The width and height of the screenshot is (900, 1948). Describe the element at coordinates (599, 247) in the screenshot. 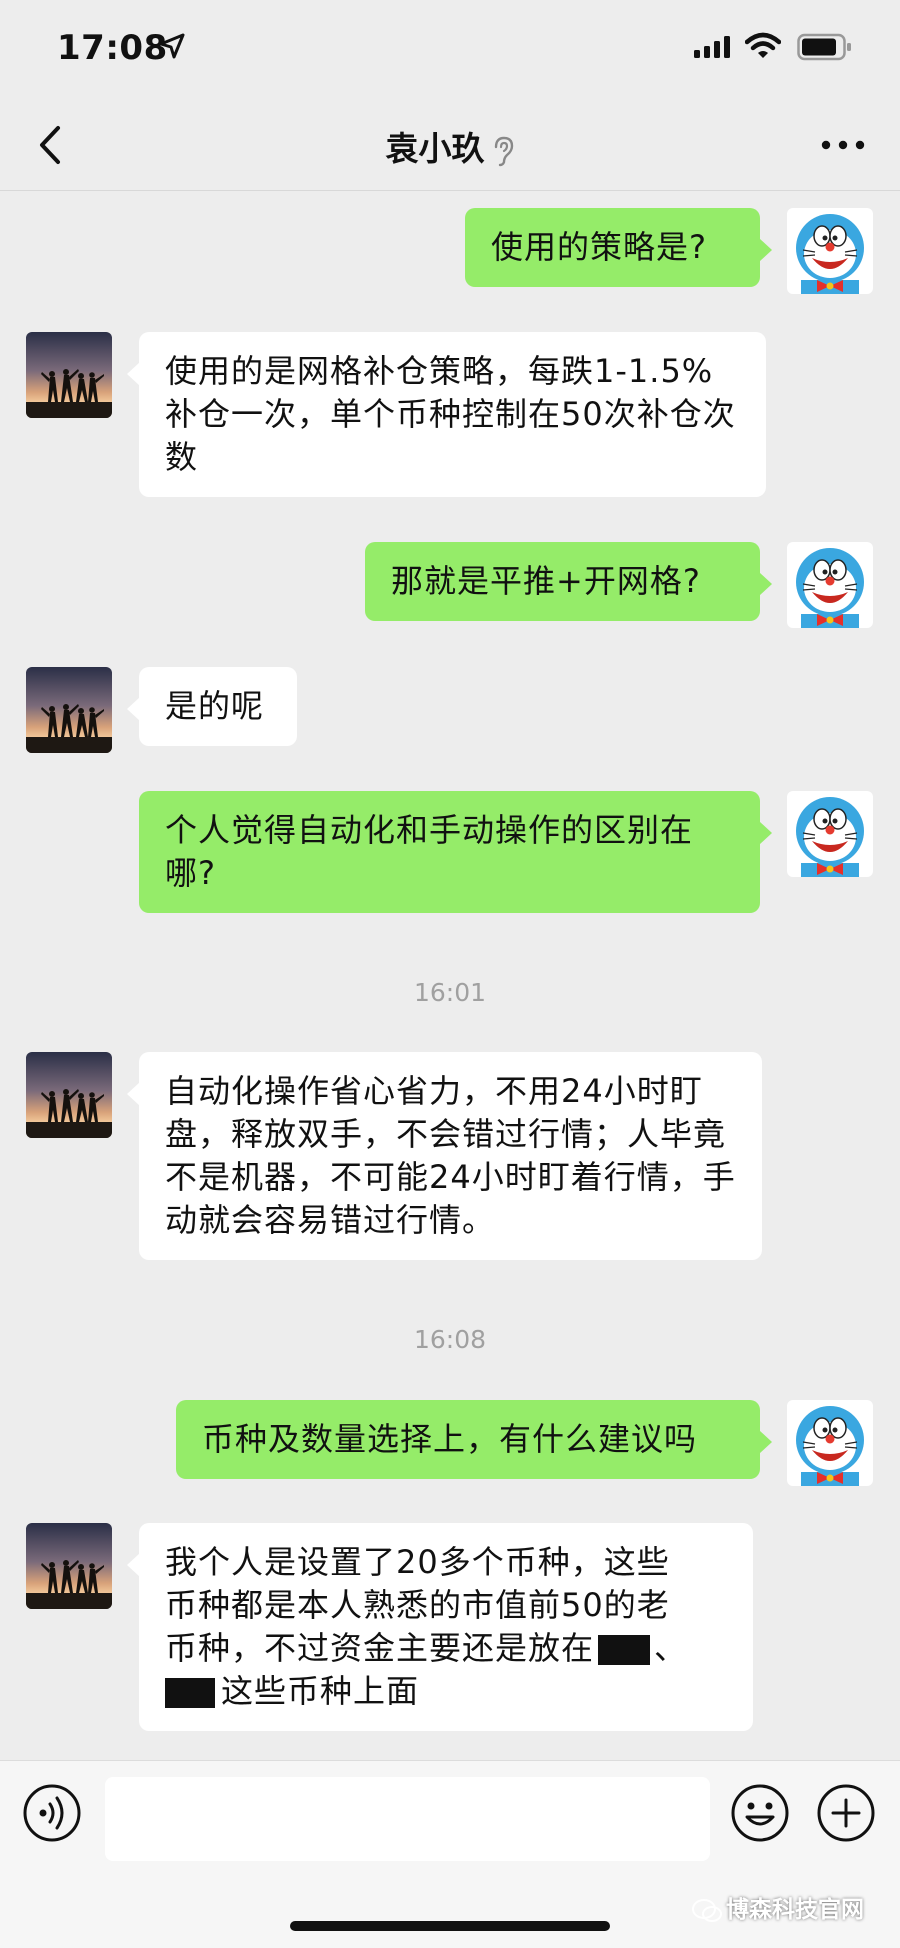

I see `message-text: 使用的策略是?` at that location.